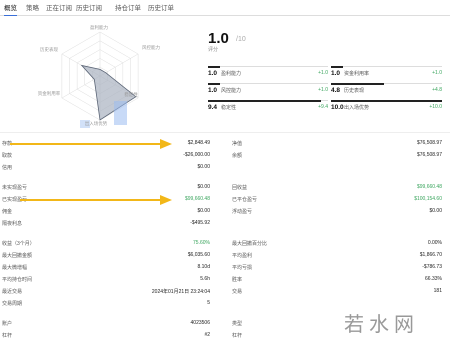 This screenshot has width=450, height=338. What do you see at coordinates (250, 244) in the screenshot?
I see `stat-label: 最大回撤百分比` at bounding box center [250, 244].